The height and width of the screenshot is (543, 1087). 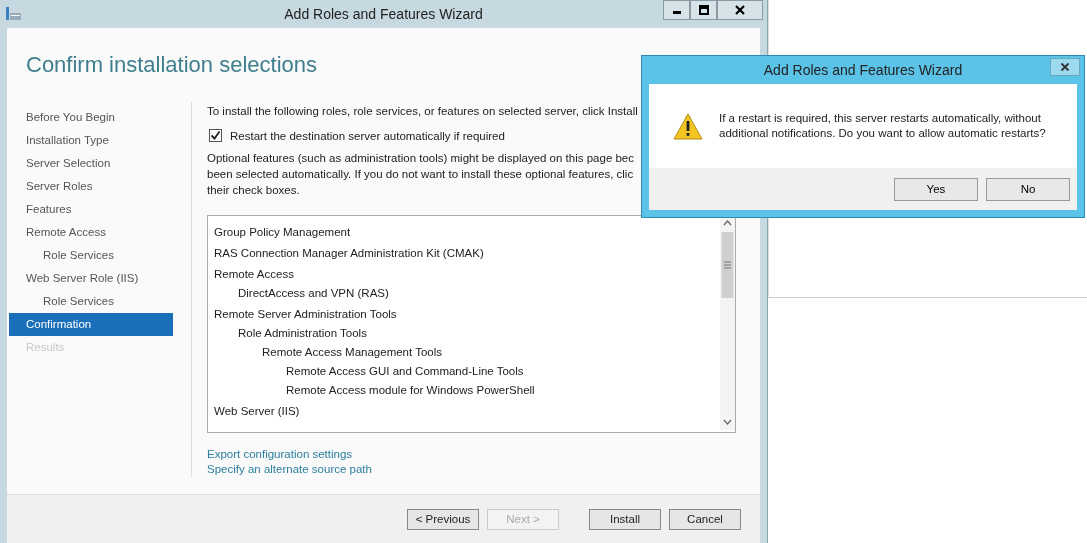 What do you see at coordinates (172, 65) in the screenshot?
I see `page-heading: Confirm installation selections` at bounding box center [172, 65].